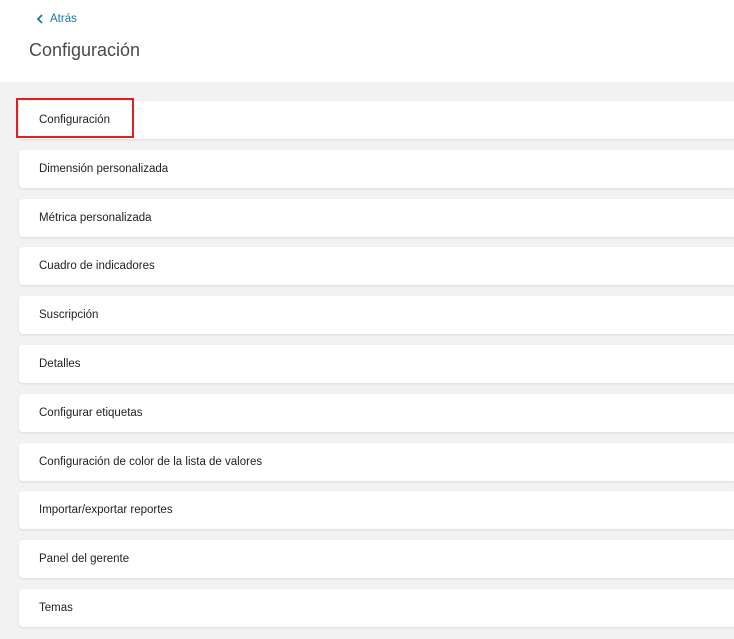 The width and height of the screenshot is (734, 639). I want to click on menu-item-label: Importar/exportar reportes, so click(106, 510).